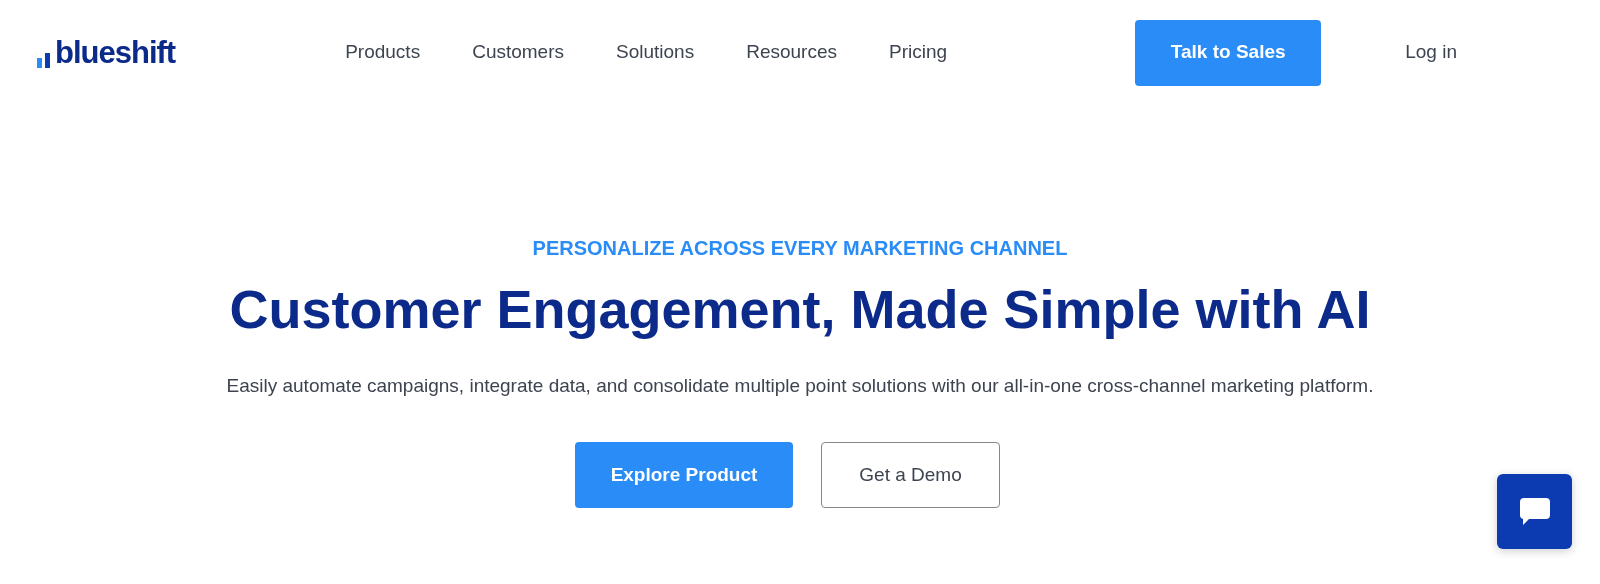 The height and width of the screenshot is (584, 1600). I want to click on hero-title: Customer Engagement, Made Simple with AI, so click(800, 309).